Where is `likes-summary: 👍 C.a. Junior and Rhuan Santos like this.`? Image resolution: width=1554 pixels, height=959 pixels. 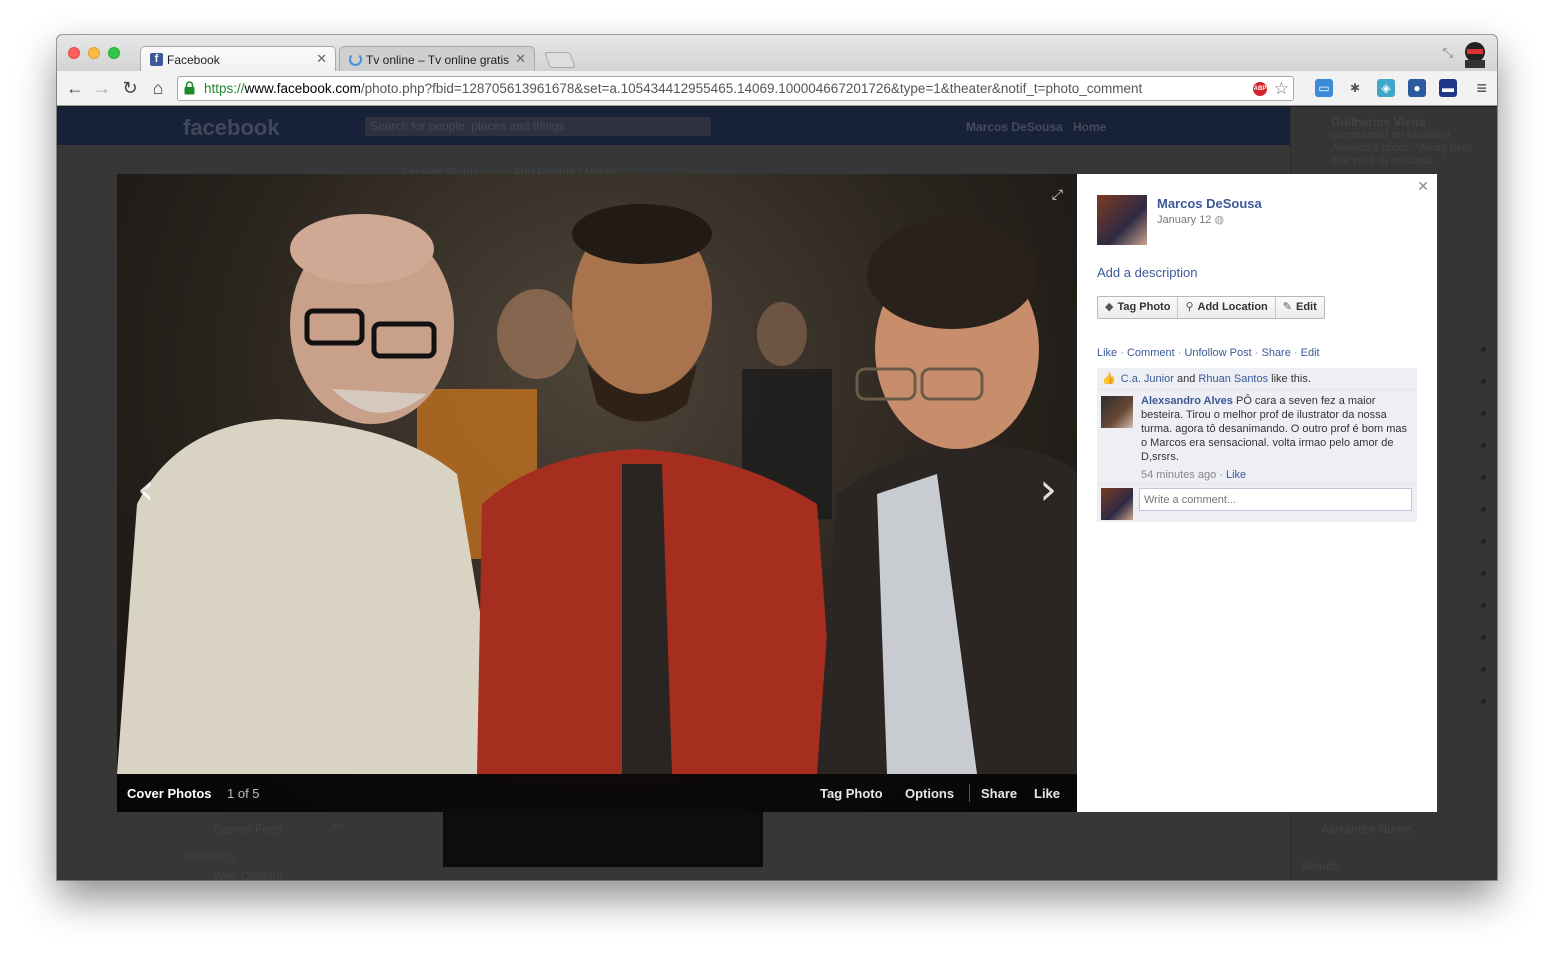
likes-summary: 👍 C.a. Junior and Rhuan Santos like this. is located at coordinates (1257, 379).